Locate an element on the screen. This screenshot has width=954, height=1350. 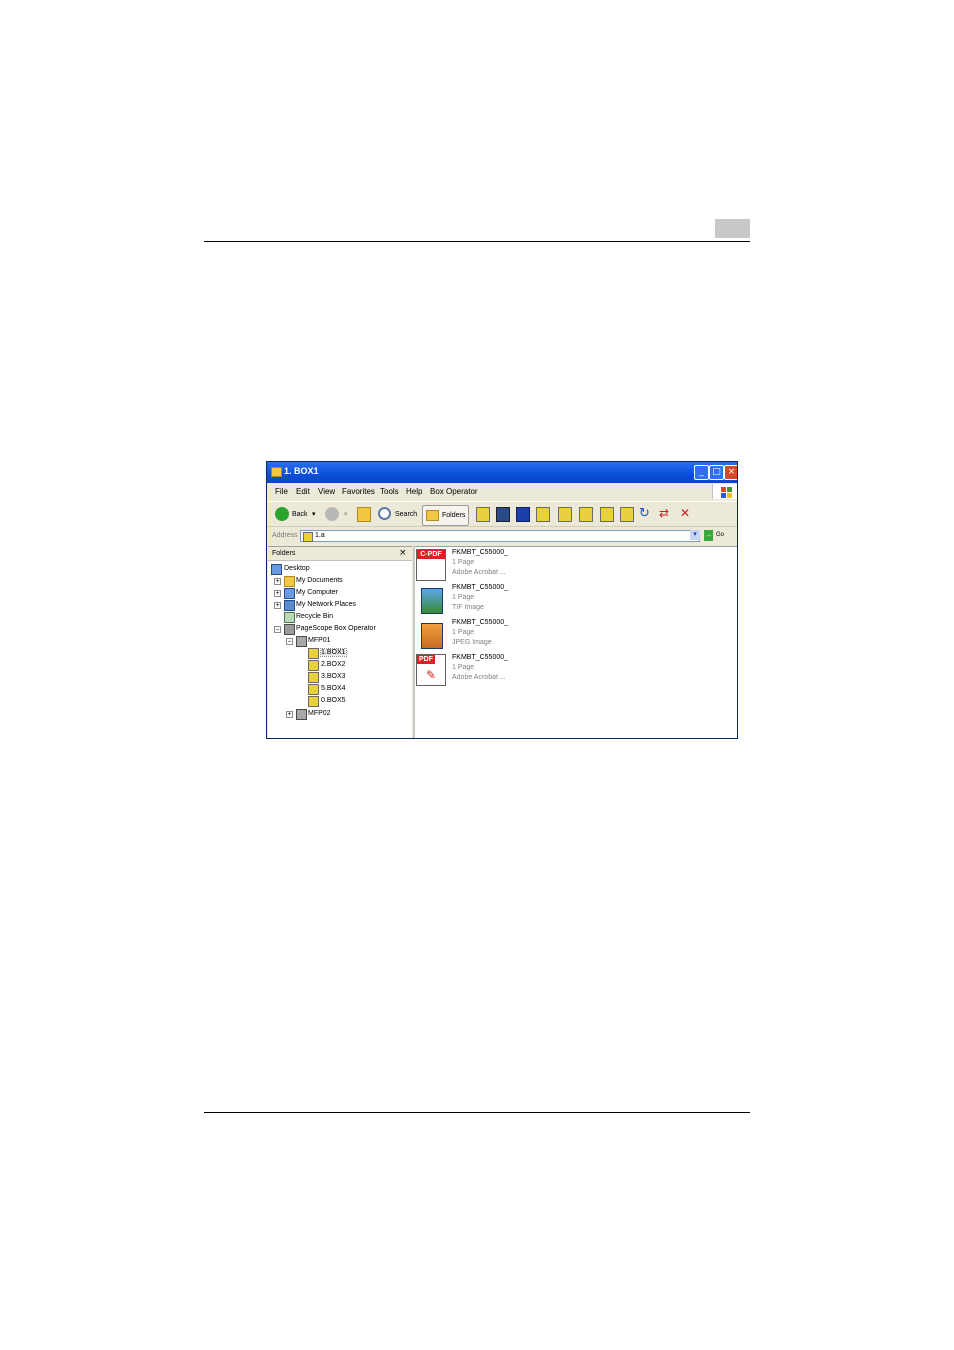
download-icon is located at coordinates (607, 514).